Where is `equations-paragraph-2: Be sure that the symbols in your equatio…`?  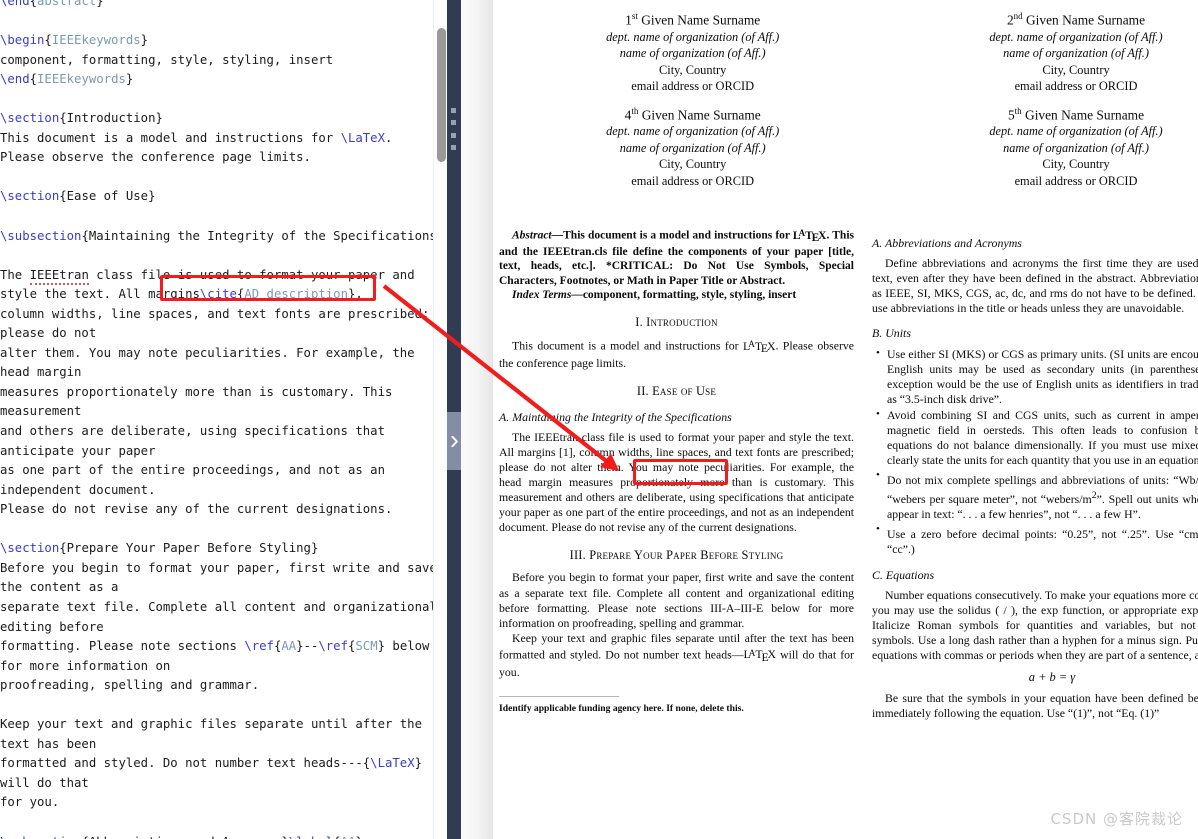 equations-paragraph-2: Be sure that the symbols in your equatio… is located at coordinates (1035, 706).